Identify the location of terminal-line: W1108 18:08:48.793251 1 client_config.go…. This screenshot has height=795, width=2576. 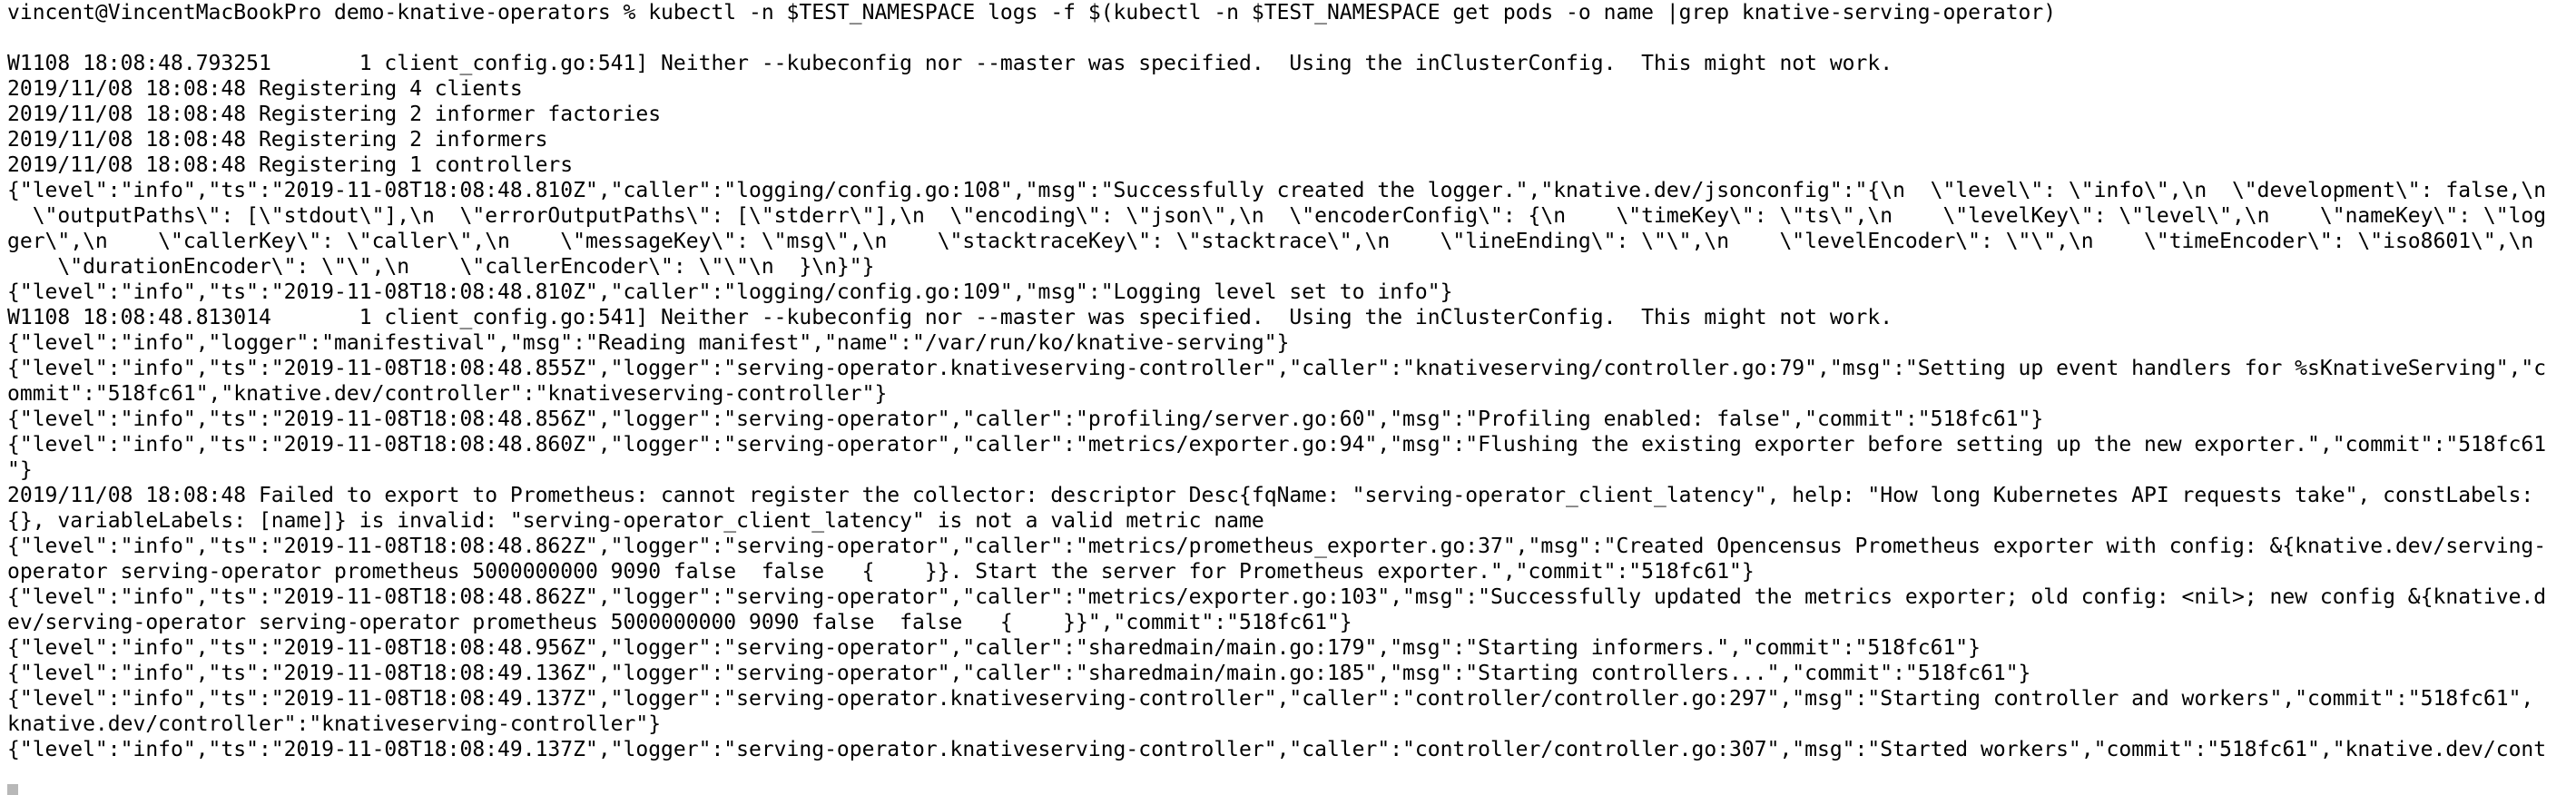
(950, 63).